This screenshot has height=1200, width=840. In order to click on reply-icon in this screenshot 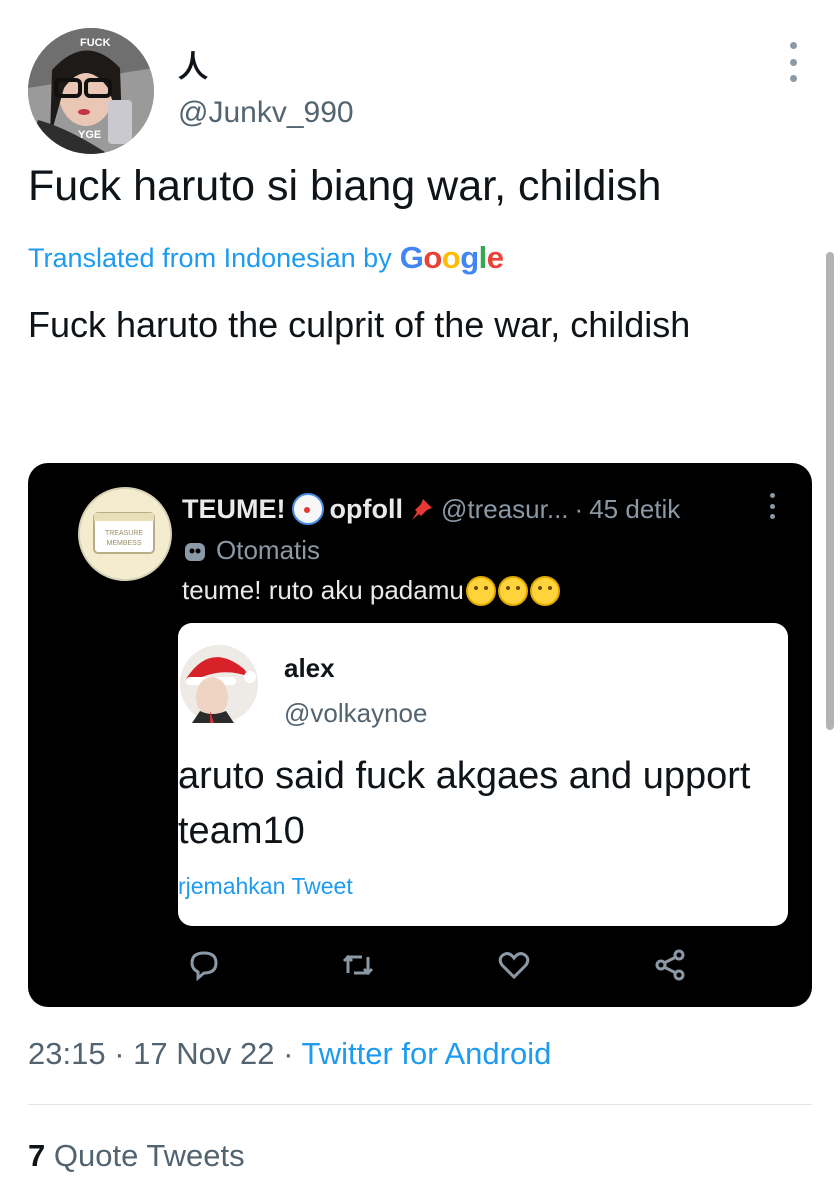, I will do `click(204, 966)`.